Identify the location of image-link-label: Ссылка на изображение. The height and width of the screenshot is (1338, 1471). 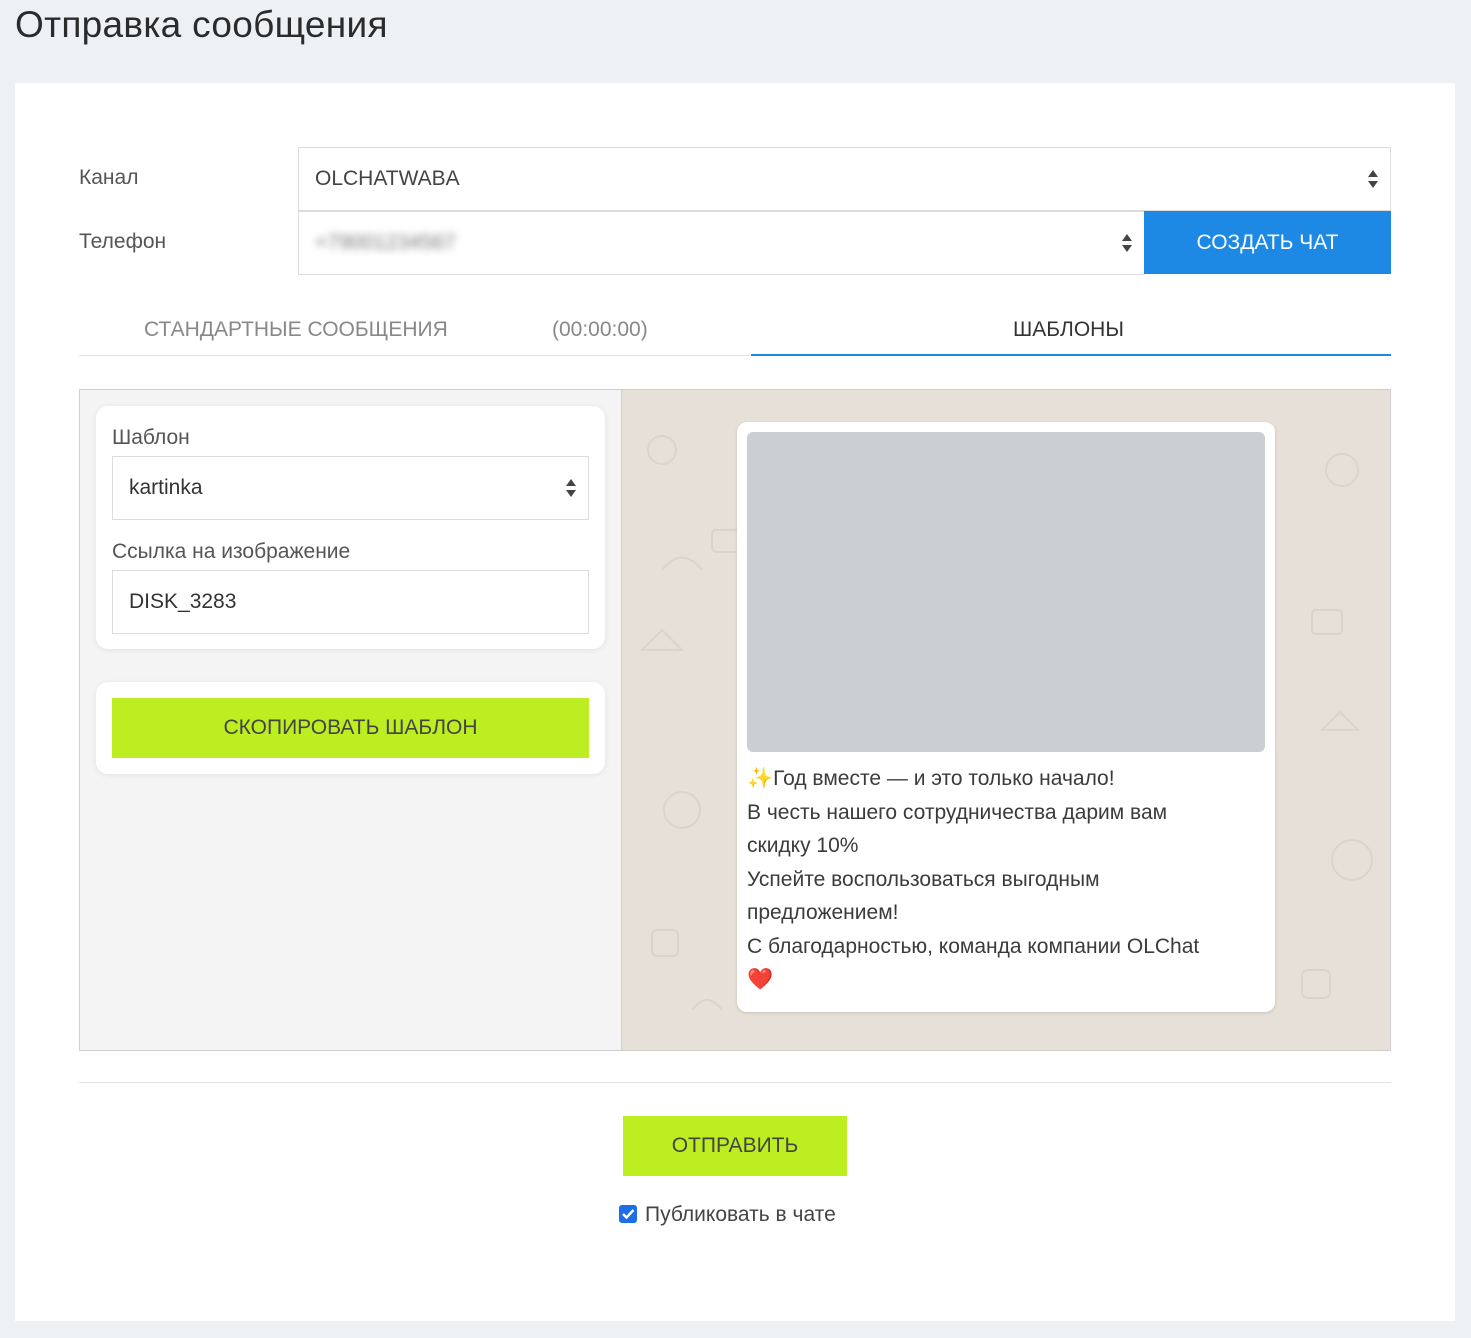
(231, 551).